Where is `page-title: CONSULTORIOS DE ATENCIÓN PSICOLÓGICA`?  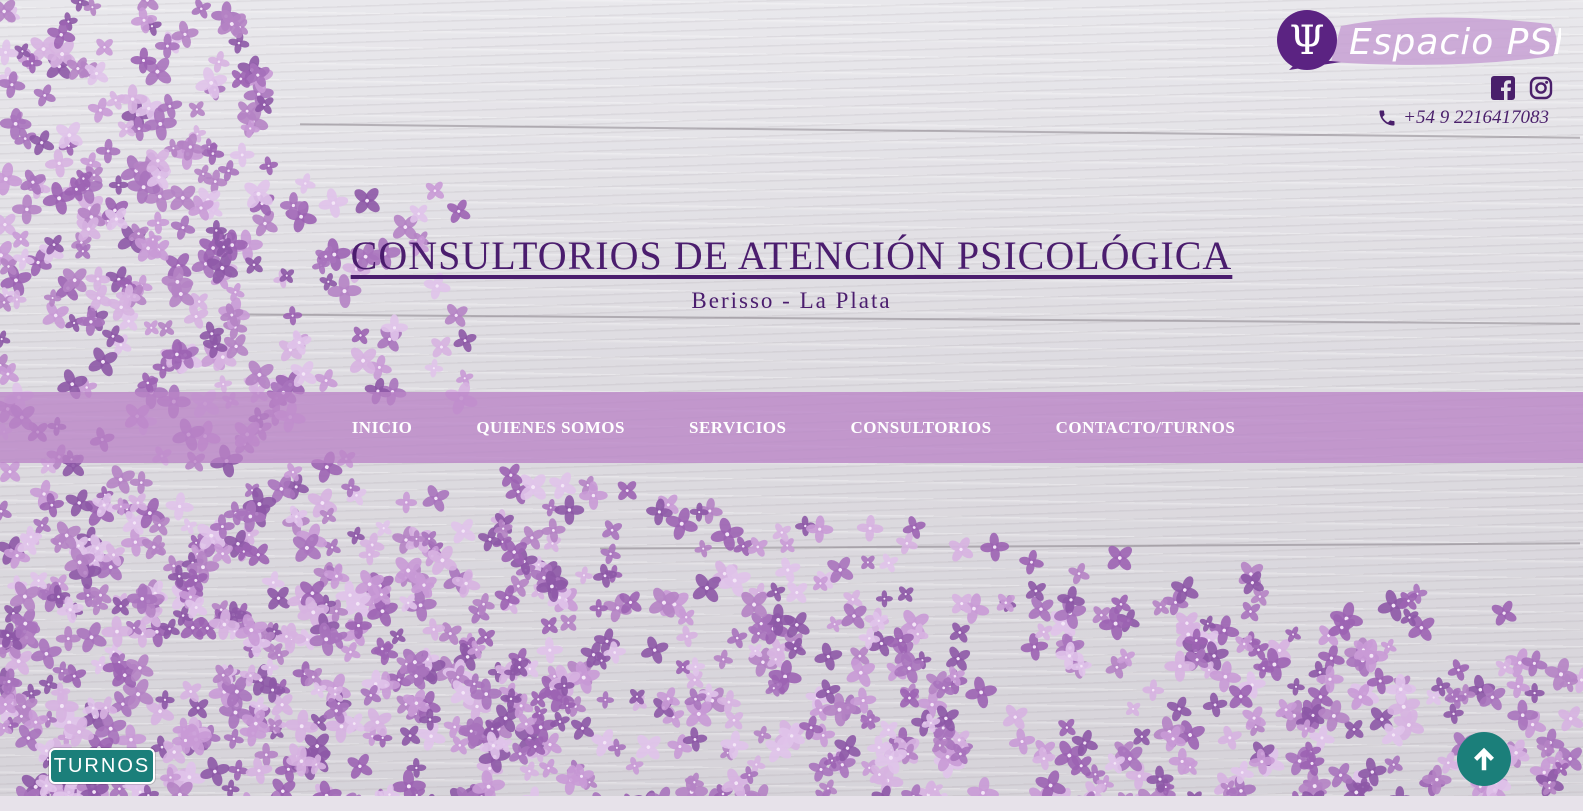
page-title: CONSULTORIOS DE ATENCIÓN PSICOLÓGICA is located at coordinates (791, 255).